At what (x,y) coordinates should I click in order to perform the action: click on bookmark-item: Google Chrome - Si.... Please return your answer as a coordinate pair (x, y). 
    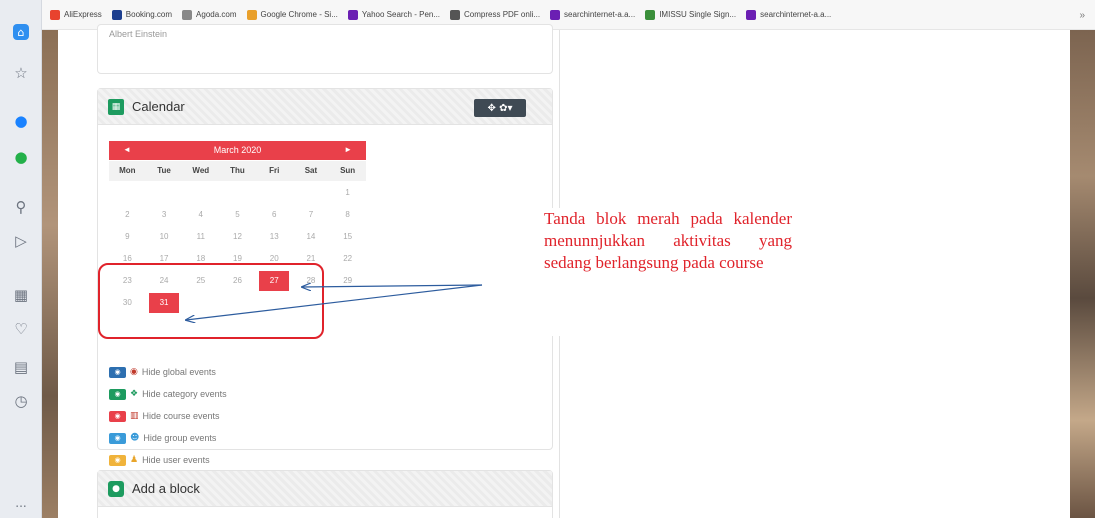
    Looking at the image, I should click on (292, 14).